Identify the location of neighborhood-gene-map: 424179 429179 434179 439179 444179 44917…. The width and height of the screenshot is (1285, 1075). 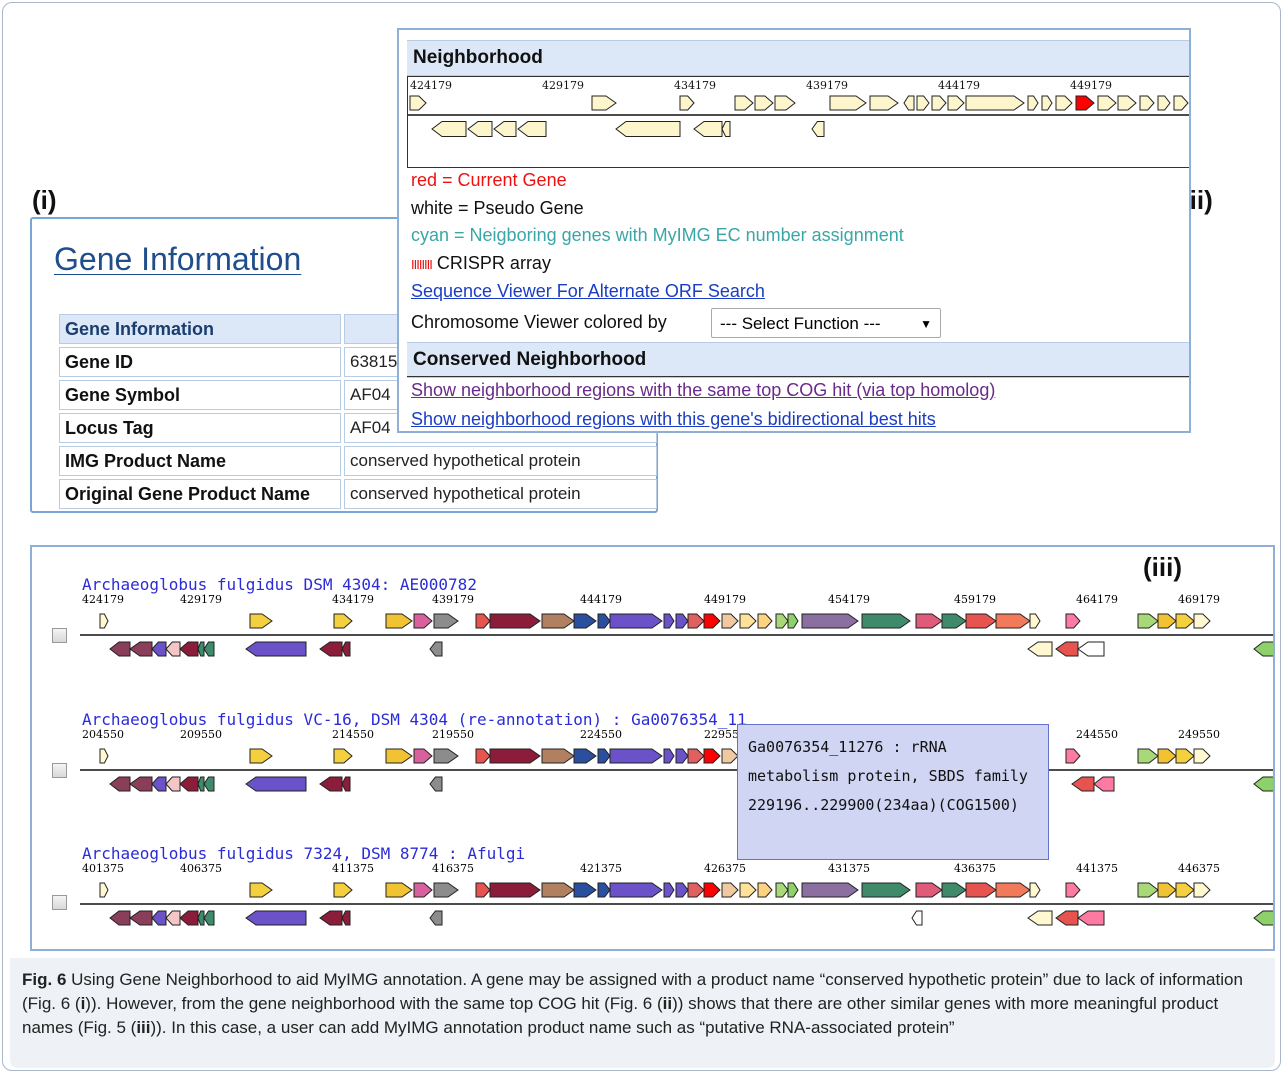
(799, 122).